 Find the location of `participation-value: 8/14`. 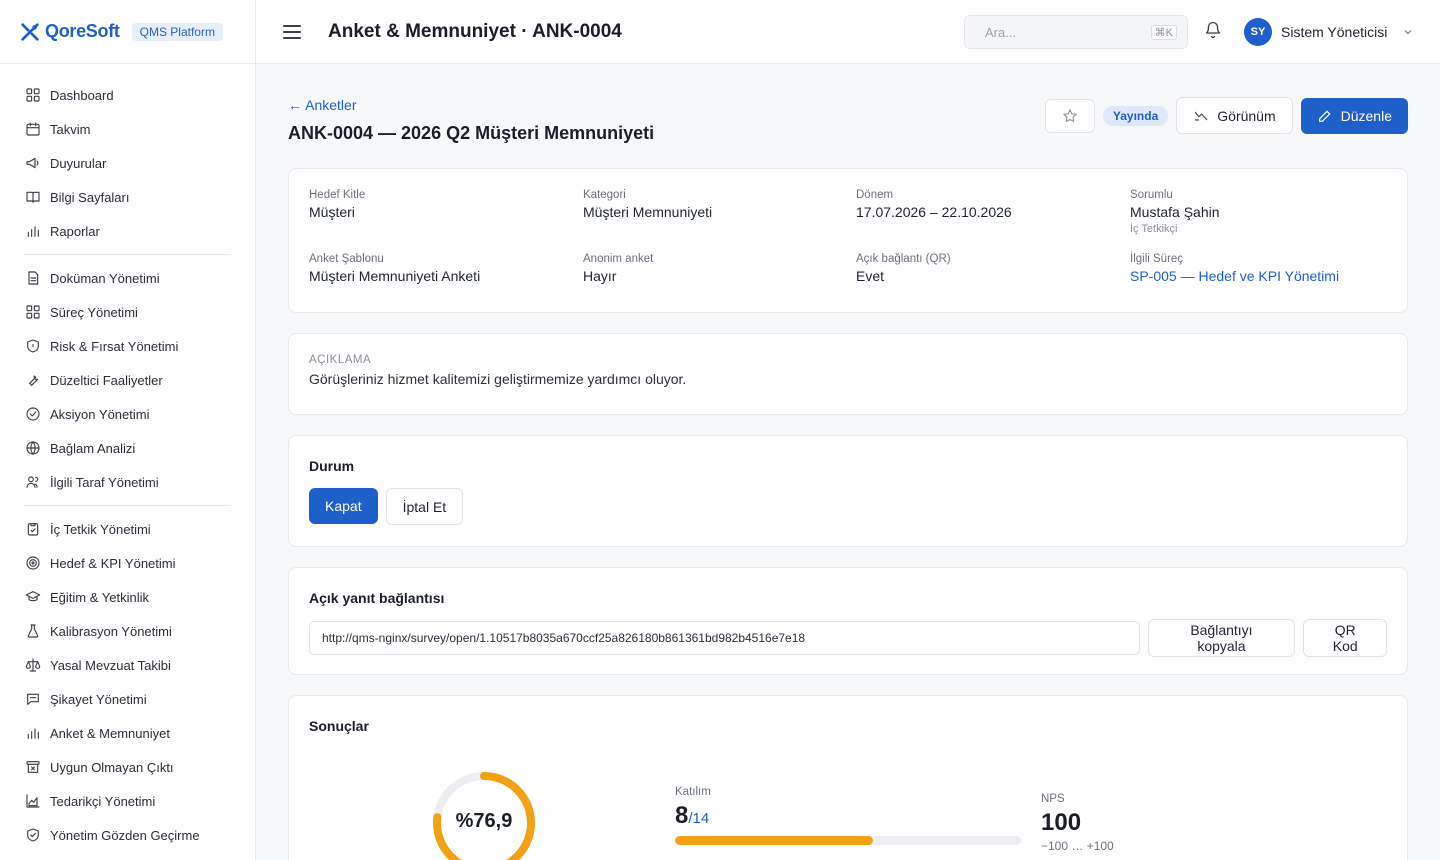

participation-value: 8/14 is located at coordinates (848, 816).